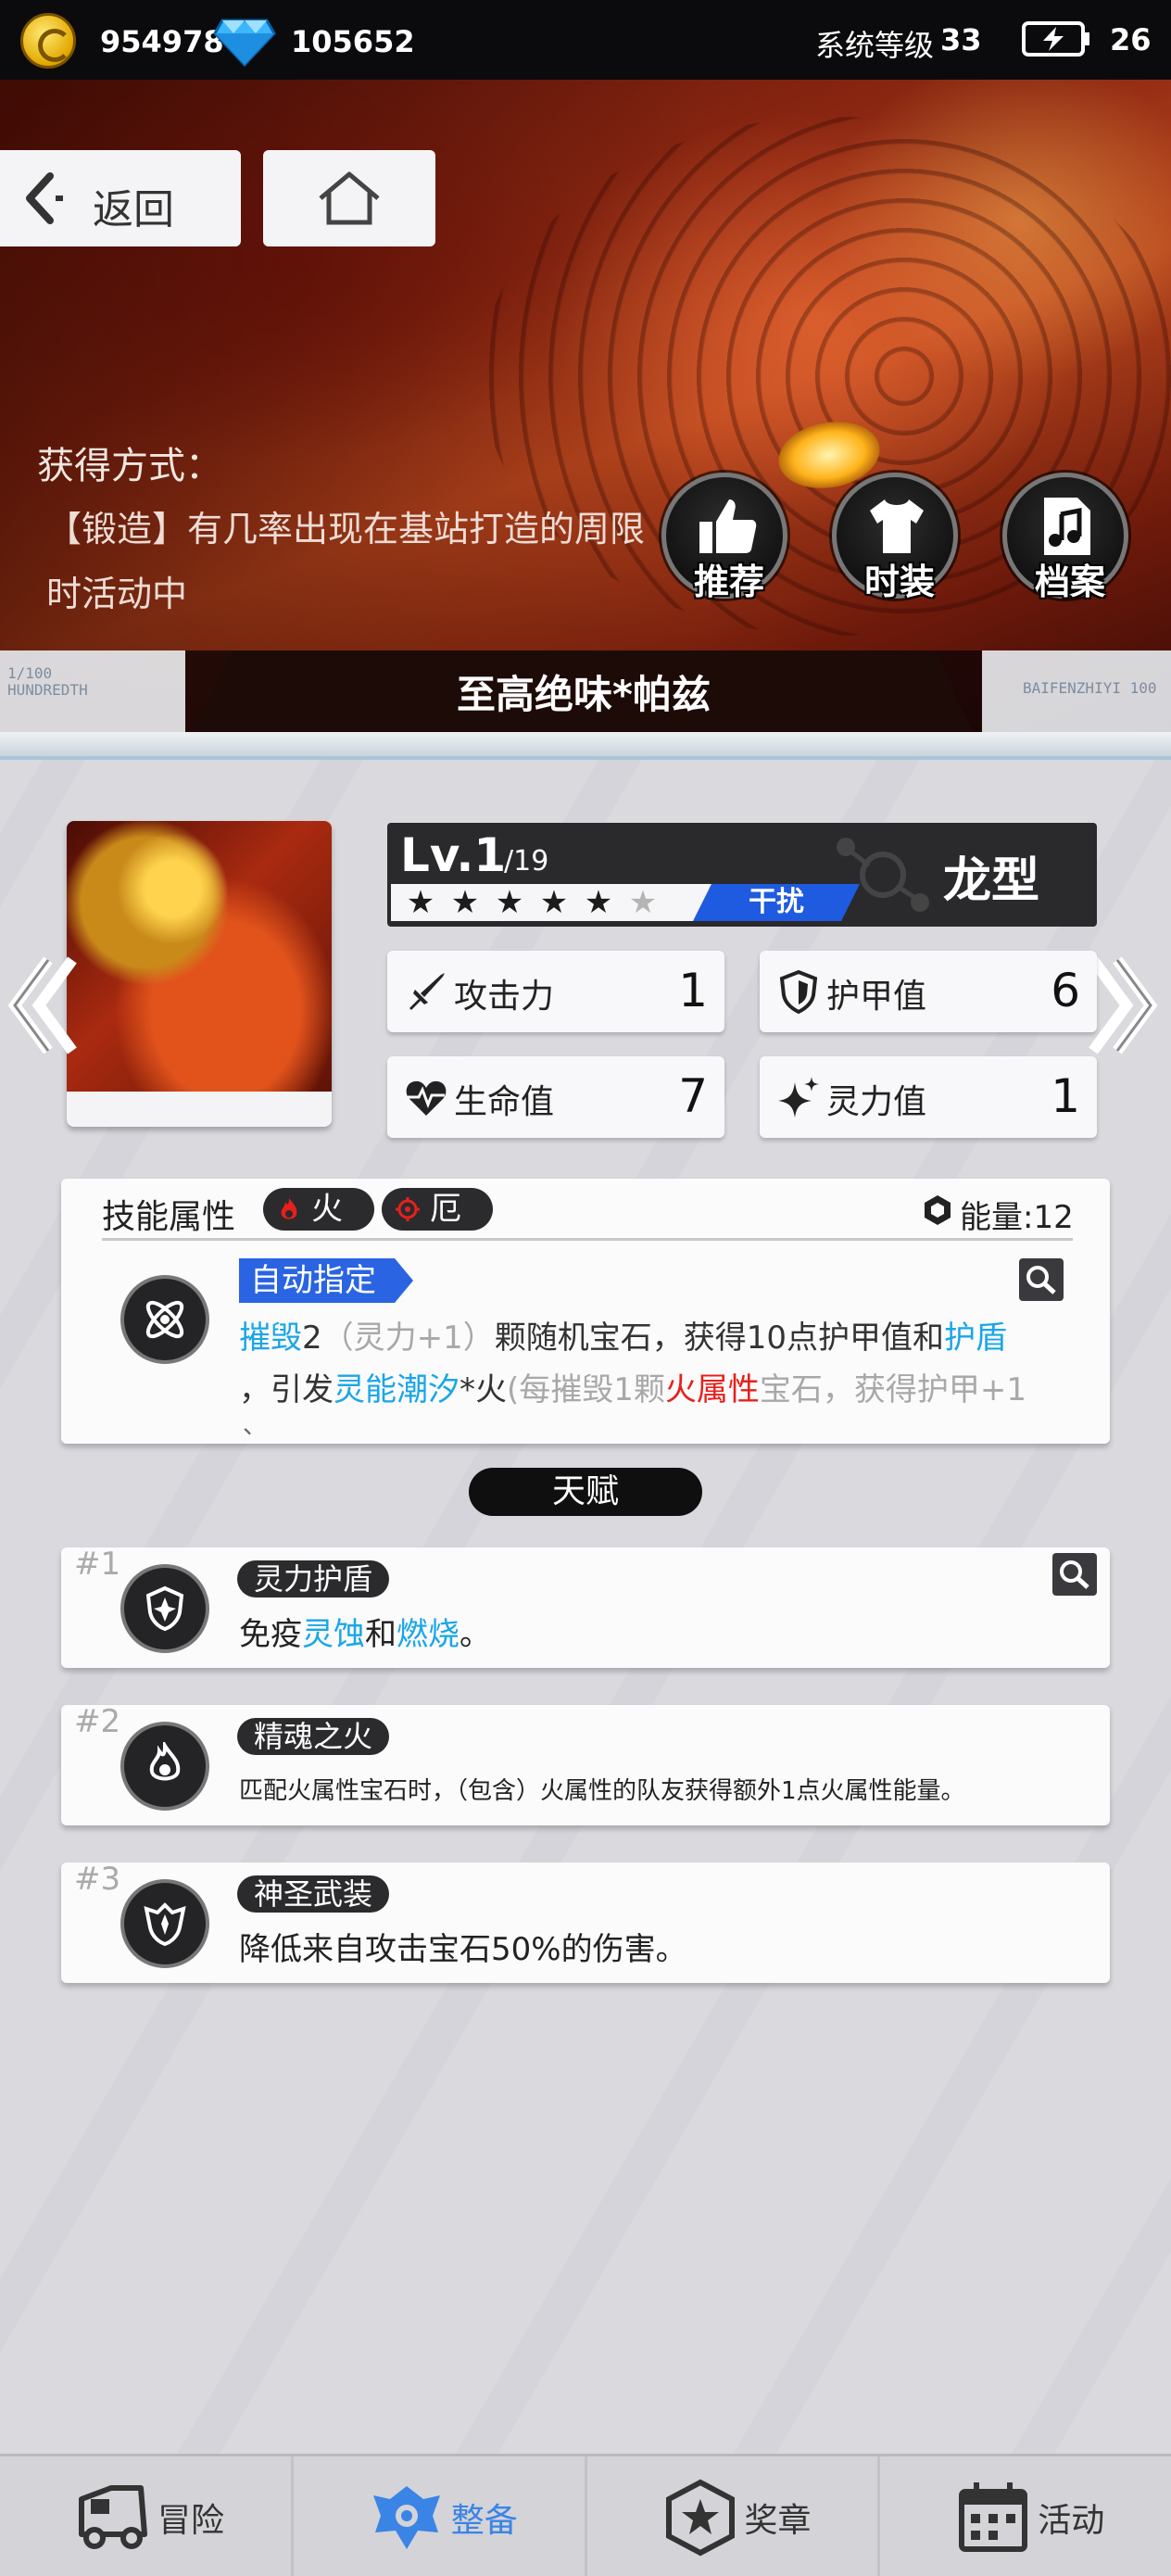 The image size is (1171, 2576). I want to click on diamond-icon, so click(245, 43).